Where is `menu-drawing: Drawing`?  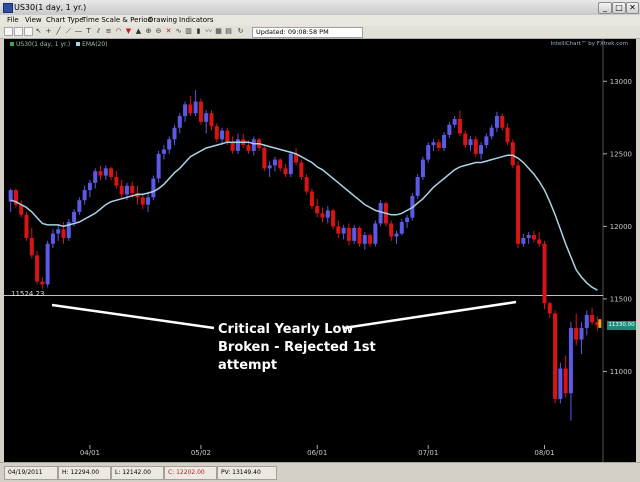 menu-drawing: Drawing is located at coordinates (162, 20).